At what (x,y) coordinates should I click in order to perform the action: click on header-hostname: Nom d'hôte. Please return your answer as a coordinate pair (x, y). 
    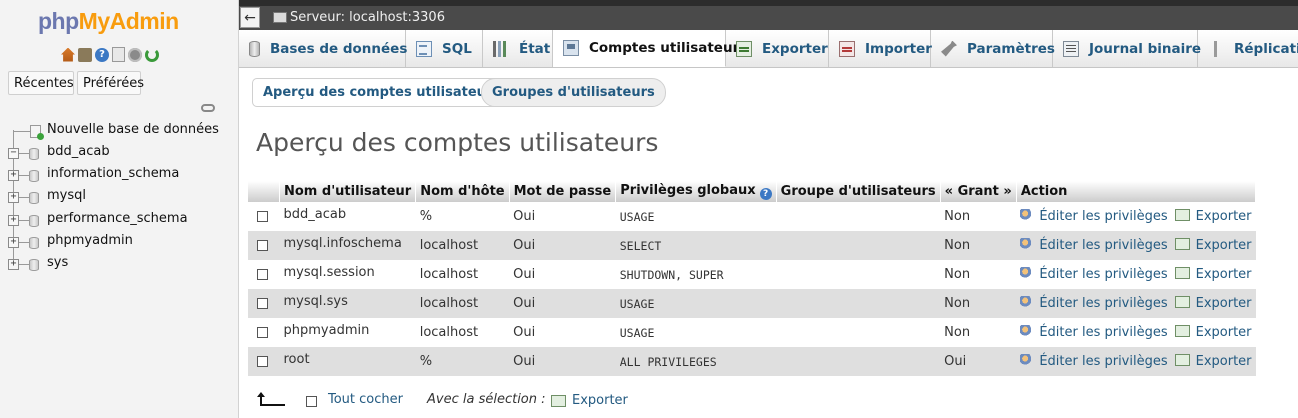
    Looking at the image, I should click on (462, 191).